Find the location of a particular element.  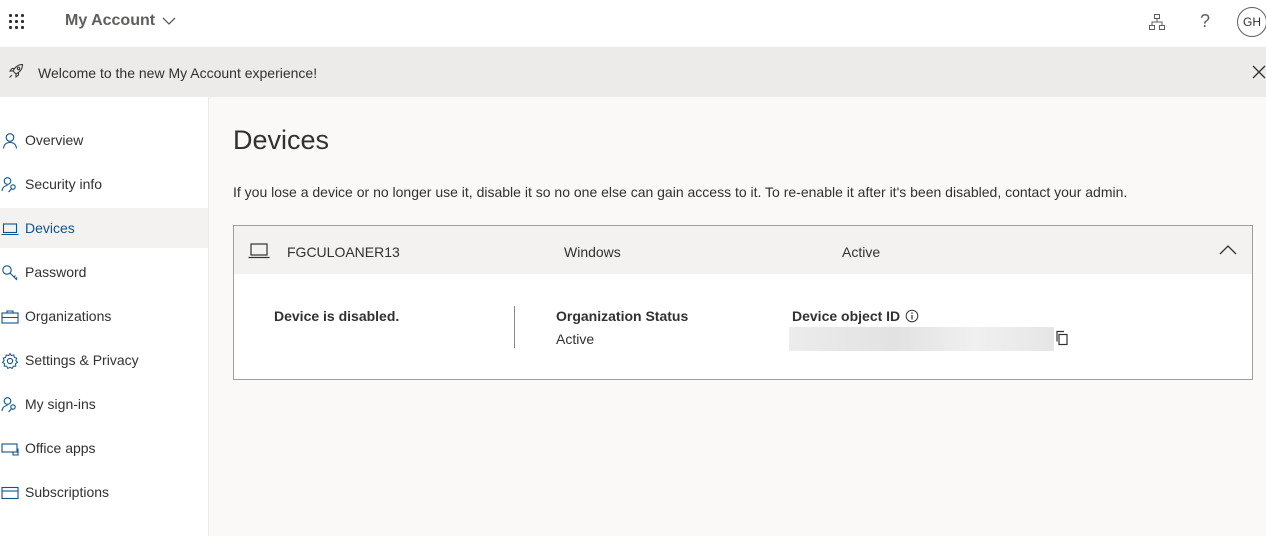

close-icon is located at coordinates (1259, 72).